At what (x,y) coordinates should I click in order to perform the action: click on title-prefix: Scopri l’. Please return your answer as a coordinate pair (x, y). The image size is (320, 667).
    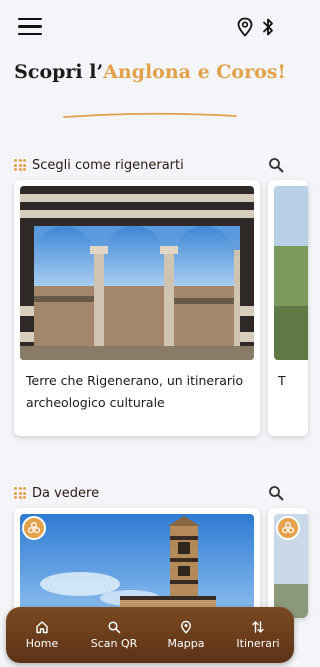
    Looking at the image, I should click on (59, 72).